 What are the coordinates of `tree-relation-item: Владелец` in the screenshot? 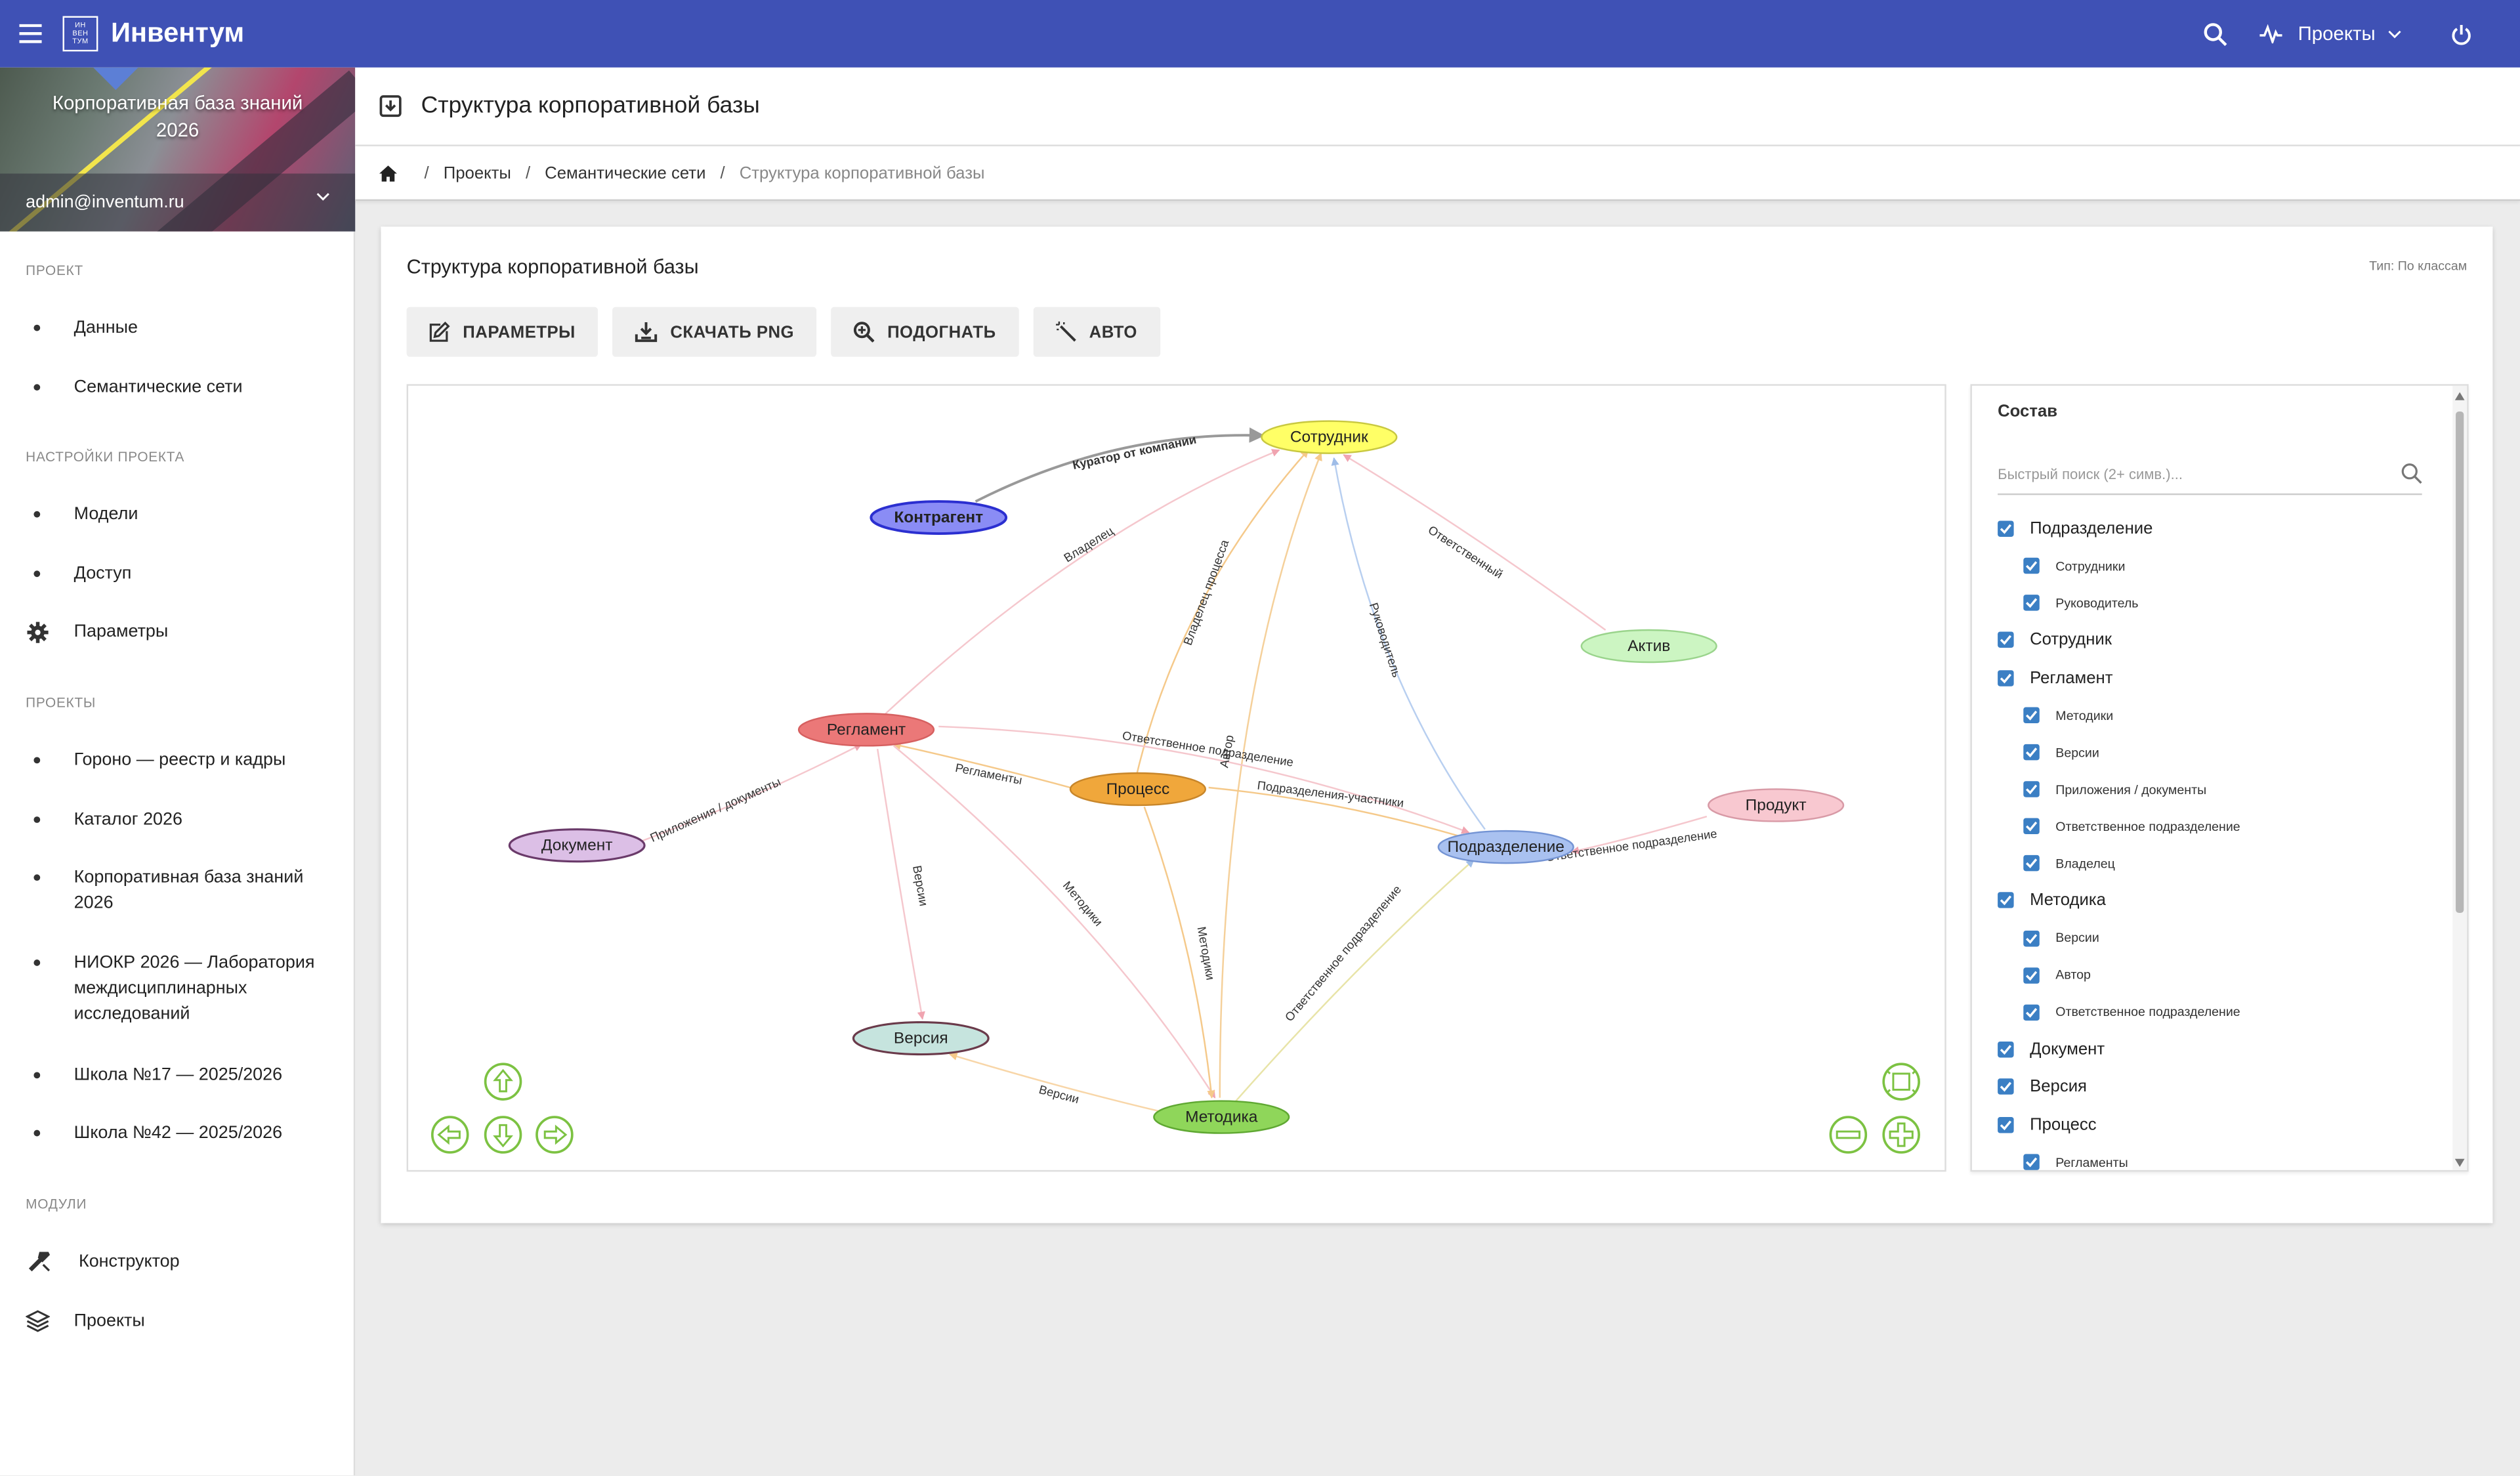 It's located at (2214, 863).